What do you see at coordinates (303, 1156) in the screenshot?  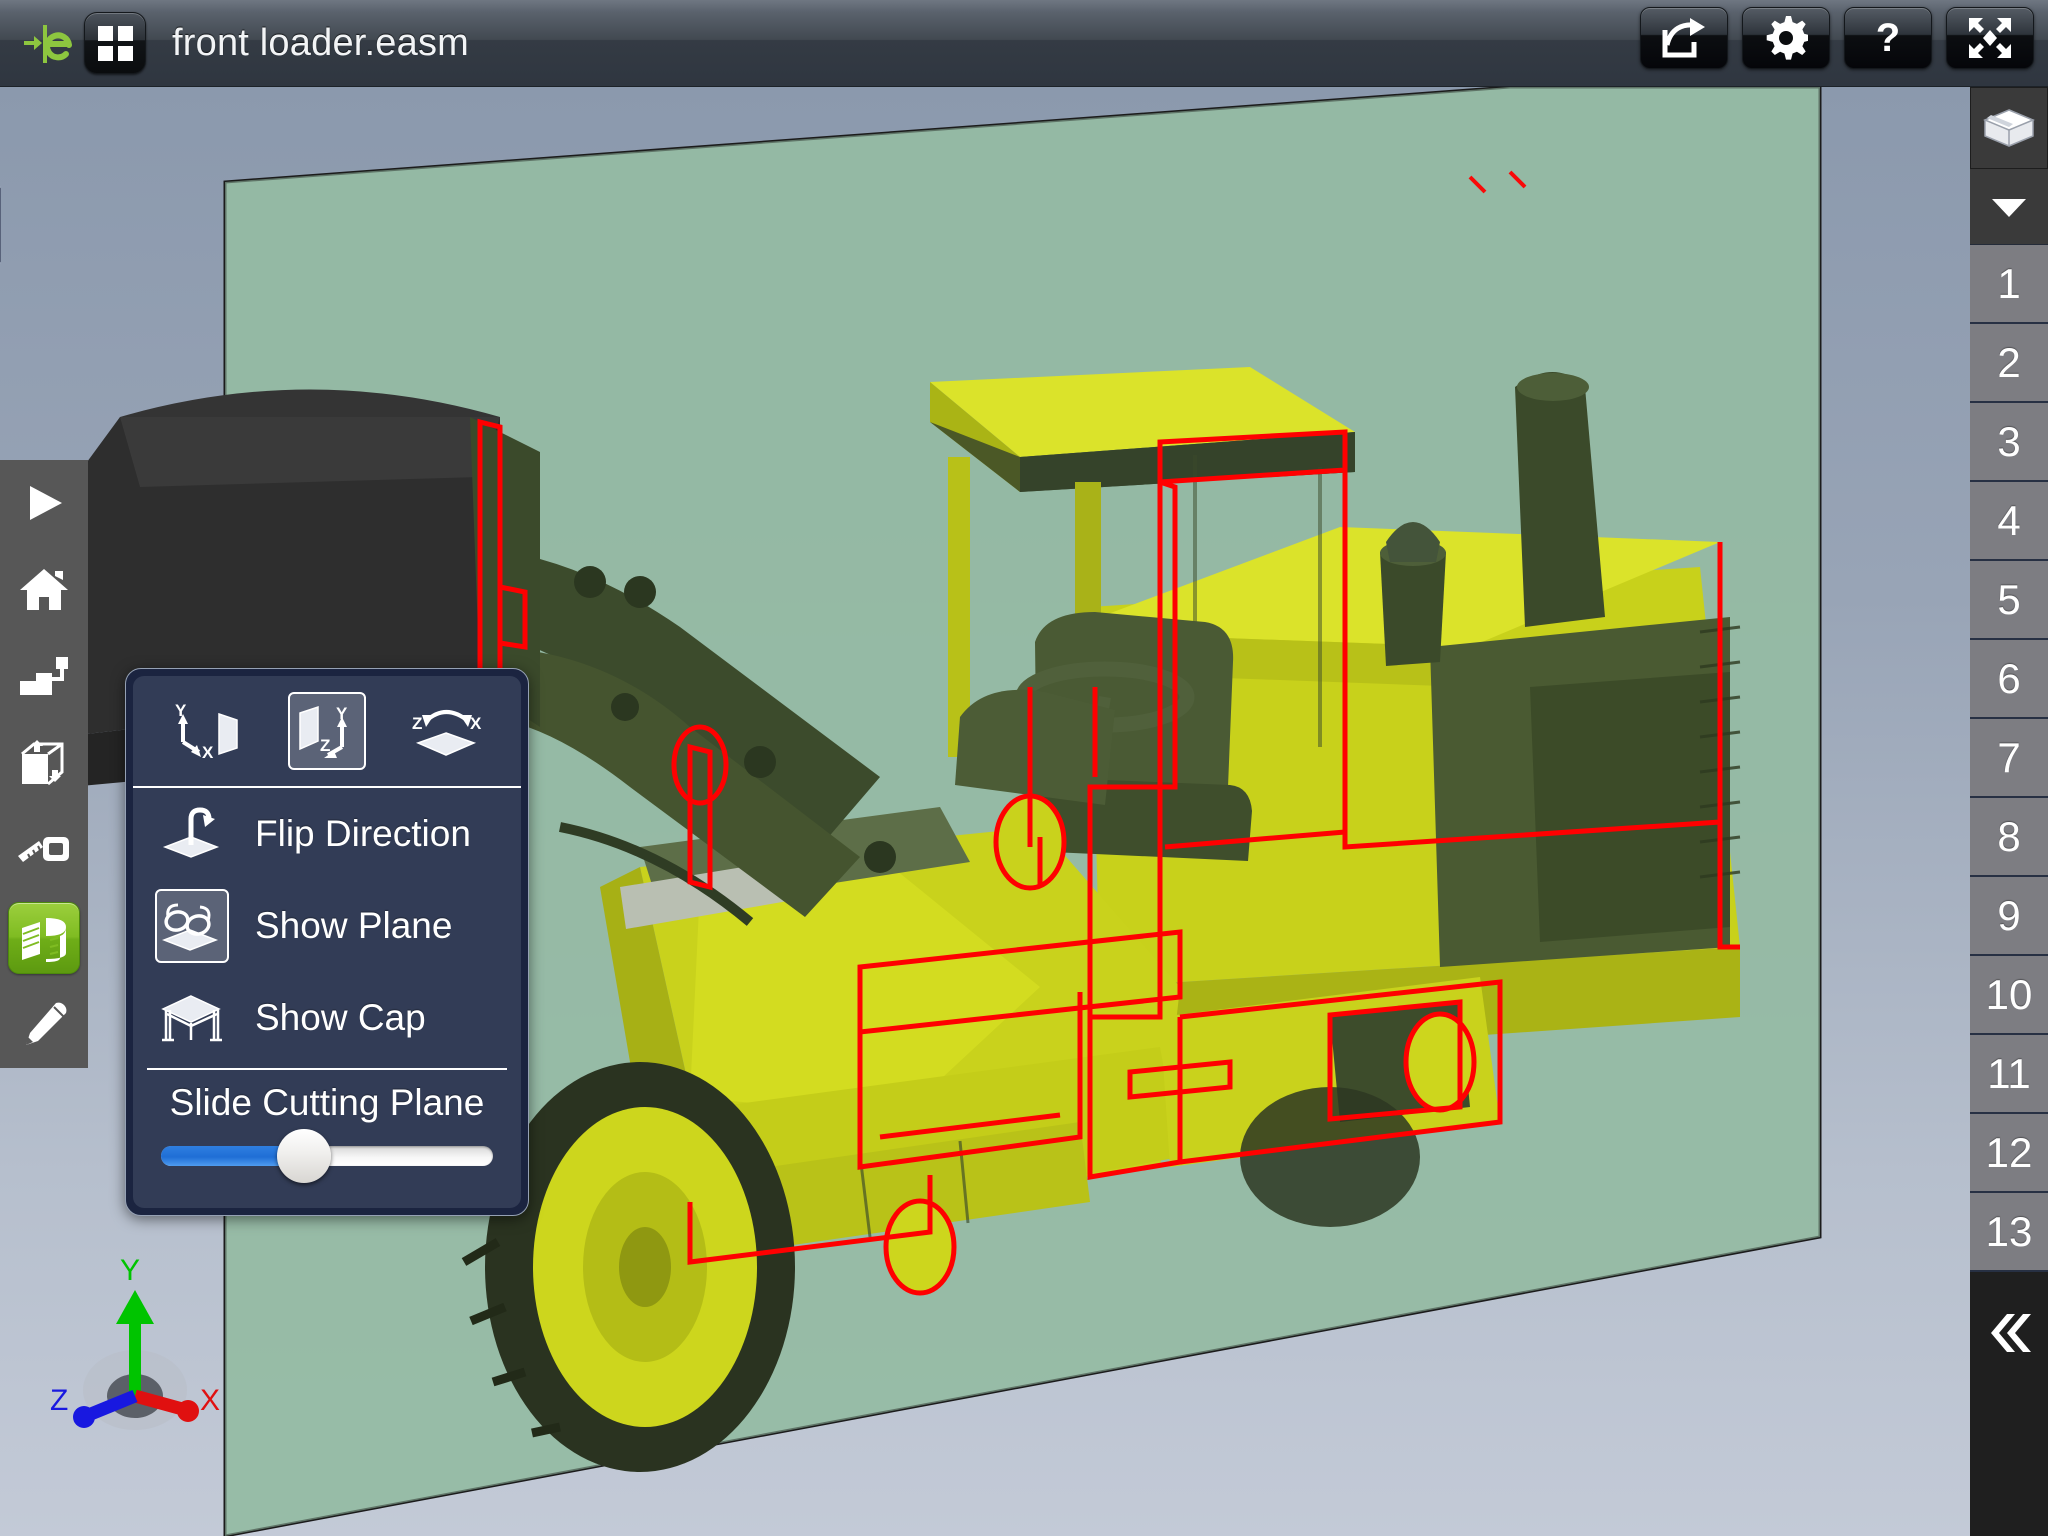 I see `slider-thumb` at bounding box center [303, 1156].